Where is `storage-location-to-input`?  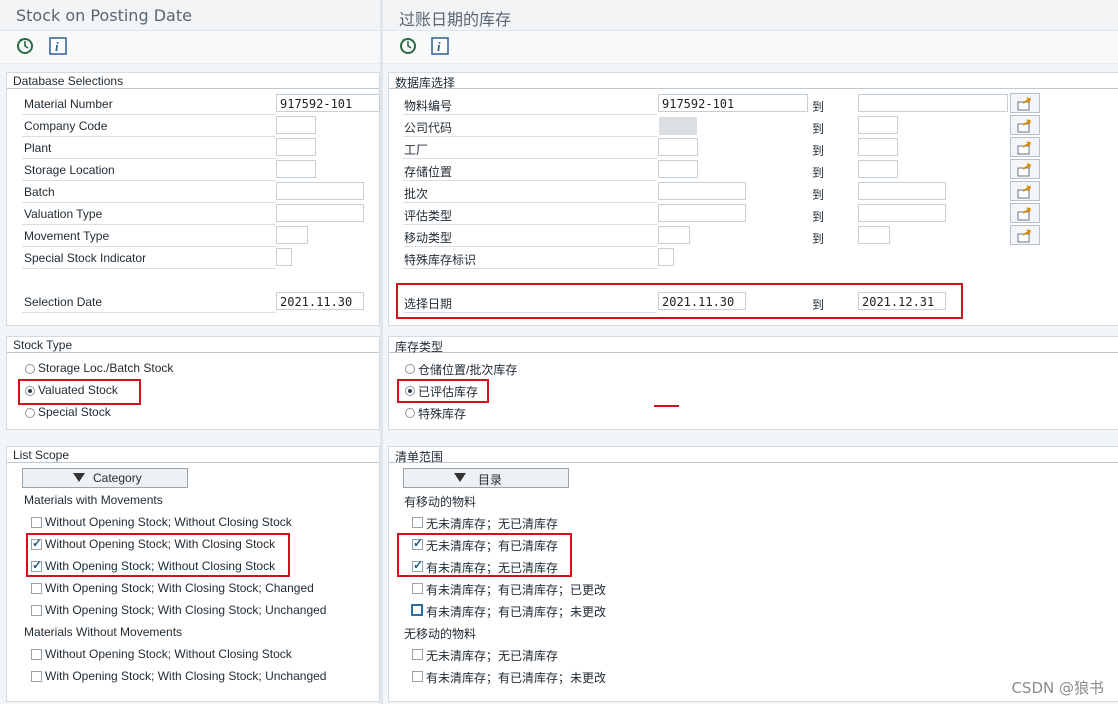 storage-location-to-input is located at coordinates (878, 169).